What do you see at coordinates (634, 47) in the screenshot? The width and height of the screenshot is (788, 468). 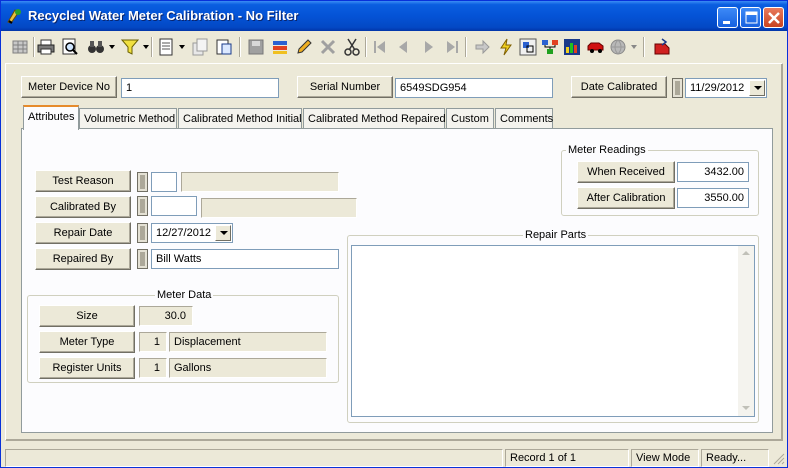 I see `globe-dropdown-icon` at bounding box center [634, 47].